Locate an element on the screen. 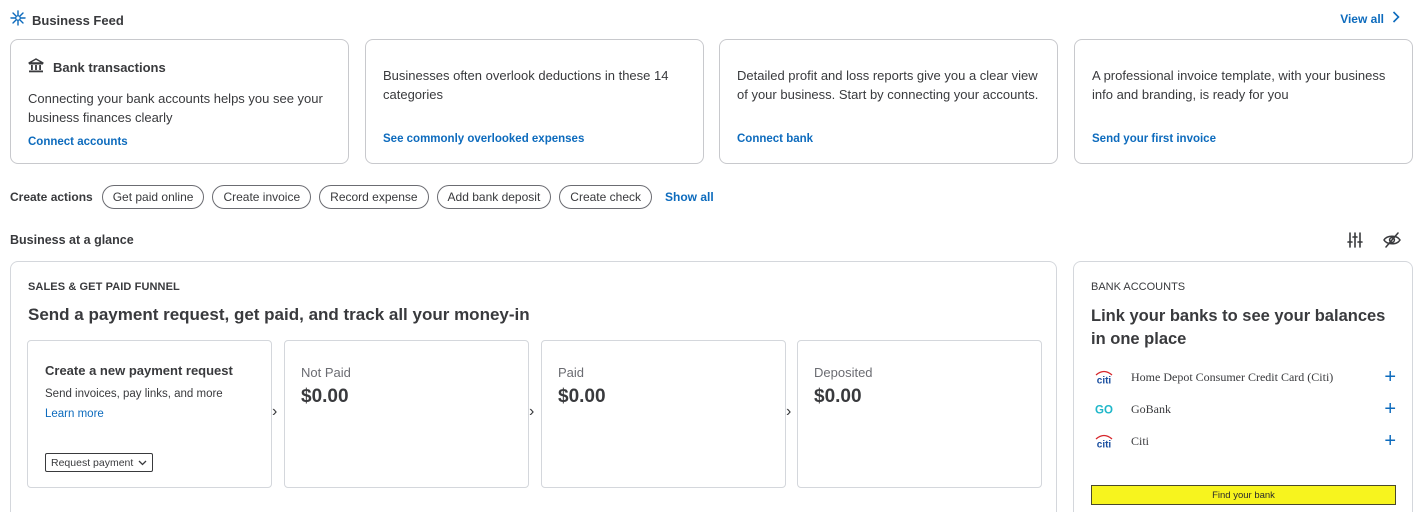  send-first-invoice-link: Send your first invoice is located at coordinates (1154, 139).